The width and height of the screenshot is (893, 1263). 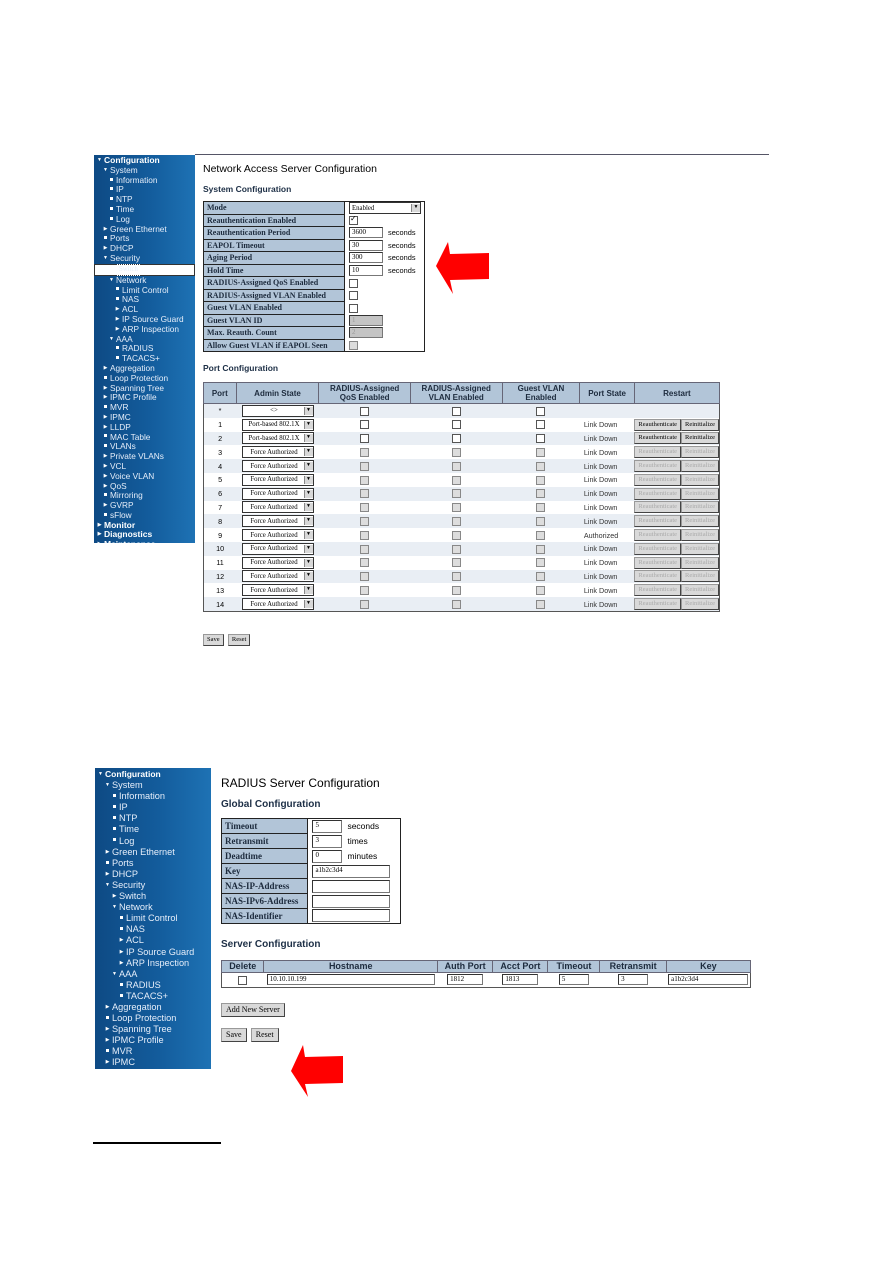 What do you see at coordinates (153, 907) in the screenshot?
I see `nav-item-network: Network` at bounding box center [153, 907].